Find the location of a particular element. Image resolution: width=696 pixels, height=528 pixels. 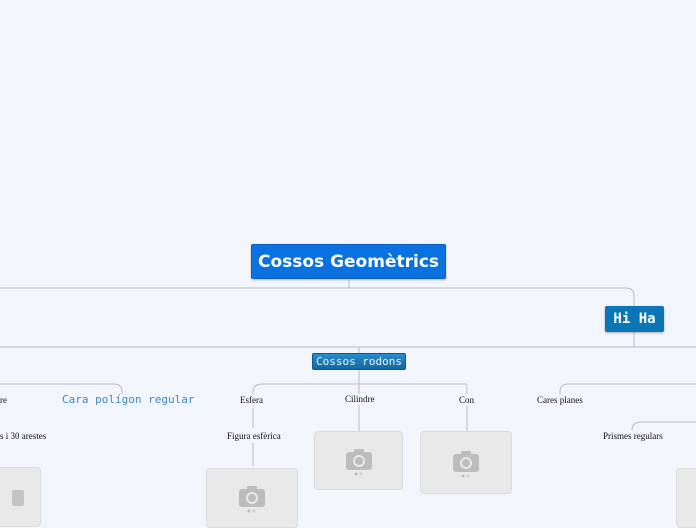

root-node: Cossos Geomètrics is located at coordinates (348, 261).